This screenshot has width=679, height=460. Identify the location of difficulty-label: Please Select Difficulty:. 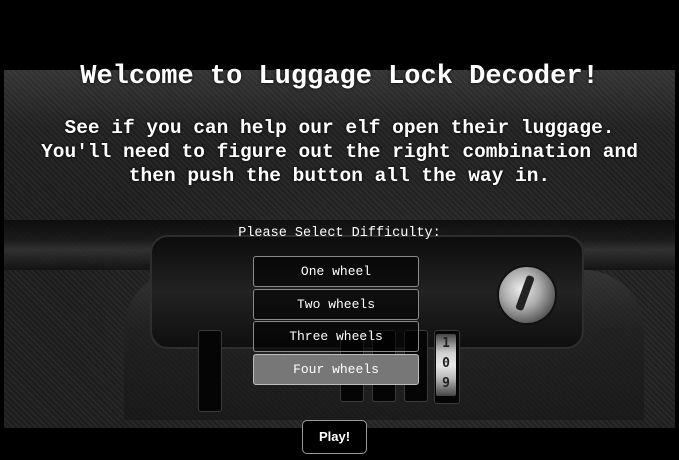
(339, 233).